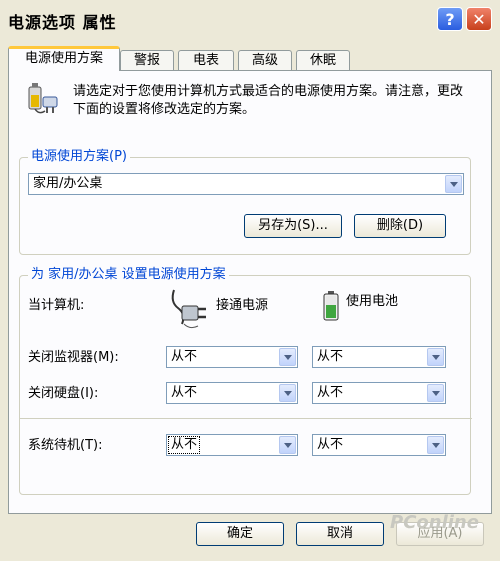 The image size is (500, 561). I want to click on hard-disk-off-label: 关闭硬盘(I):, so click(63, 393).